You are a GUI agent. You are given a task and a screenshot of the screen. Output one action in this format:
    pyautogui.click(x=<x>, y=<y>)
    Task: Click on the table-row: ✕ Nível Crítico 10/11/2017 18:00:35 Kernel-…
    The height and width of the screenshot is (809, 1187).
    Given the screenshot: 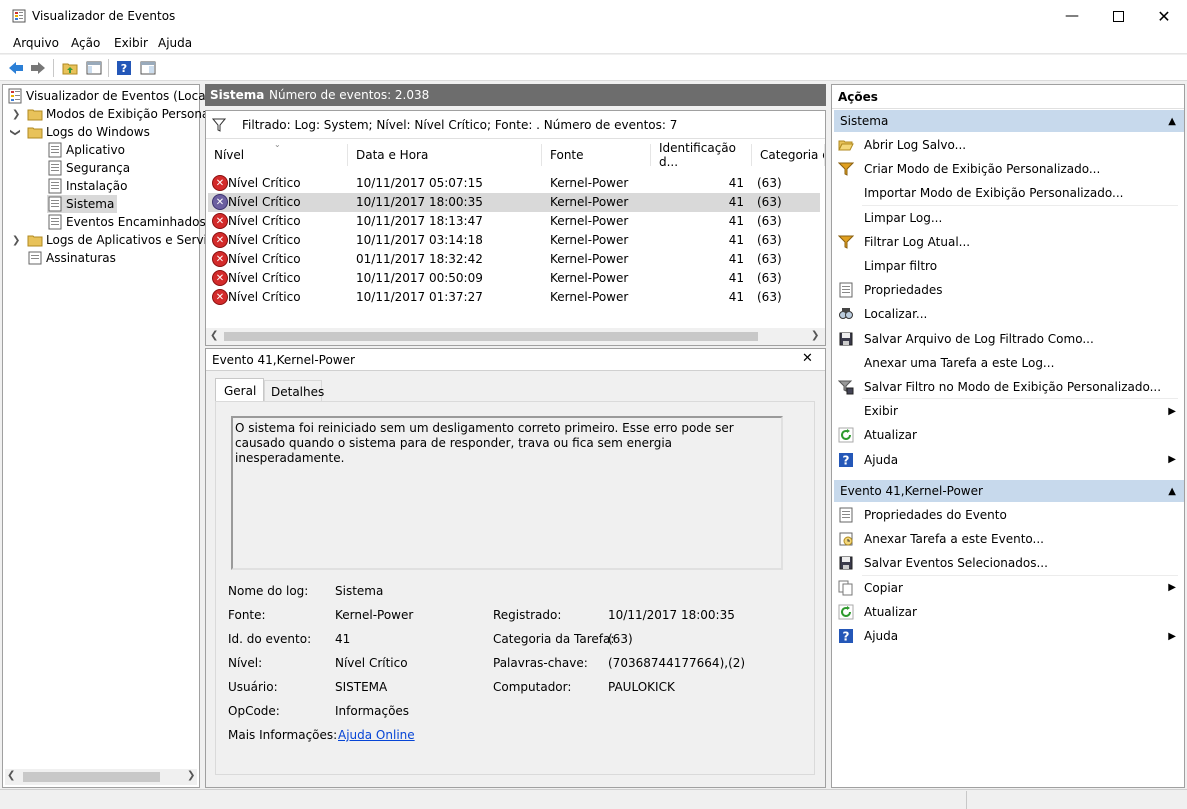 What is the action you would take?
    pyautogui.click(x=514, y=202)
    